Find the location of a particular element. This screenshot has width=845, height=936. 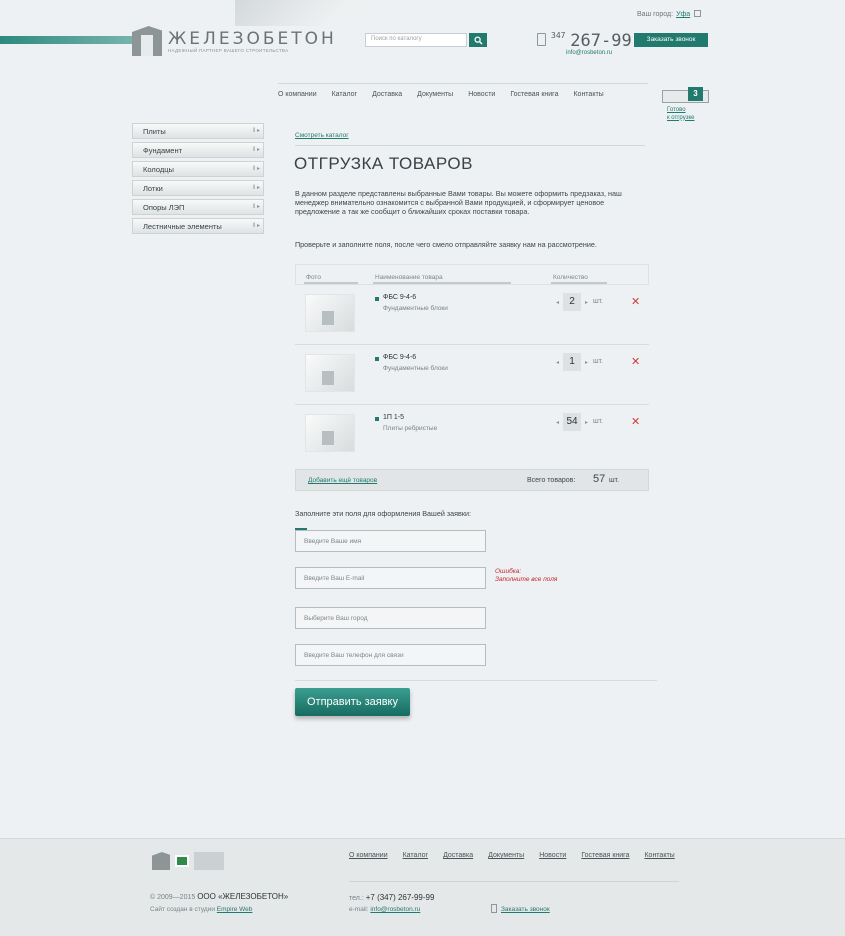

footer-email-link: info@rosbeton.ru is located at coordinates (395, 909).